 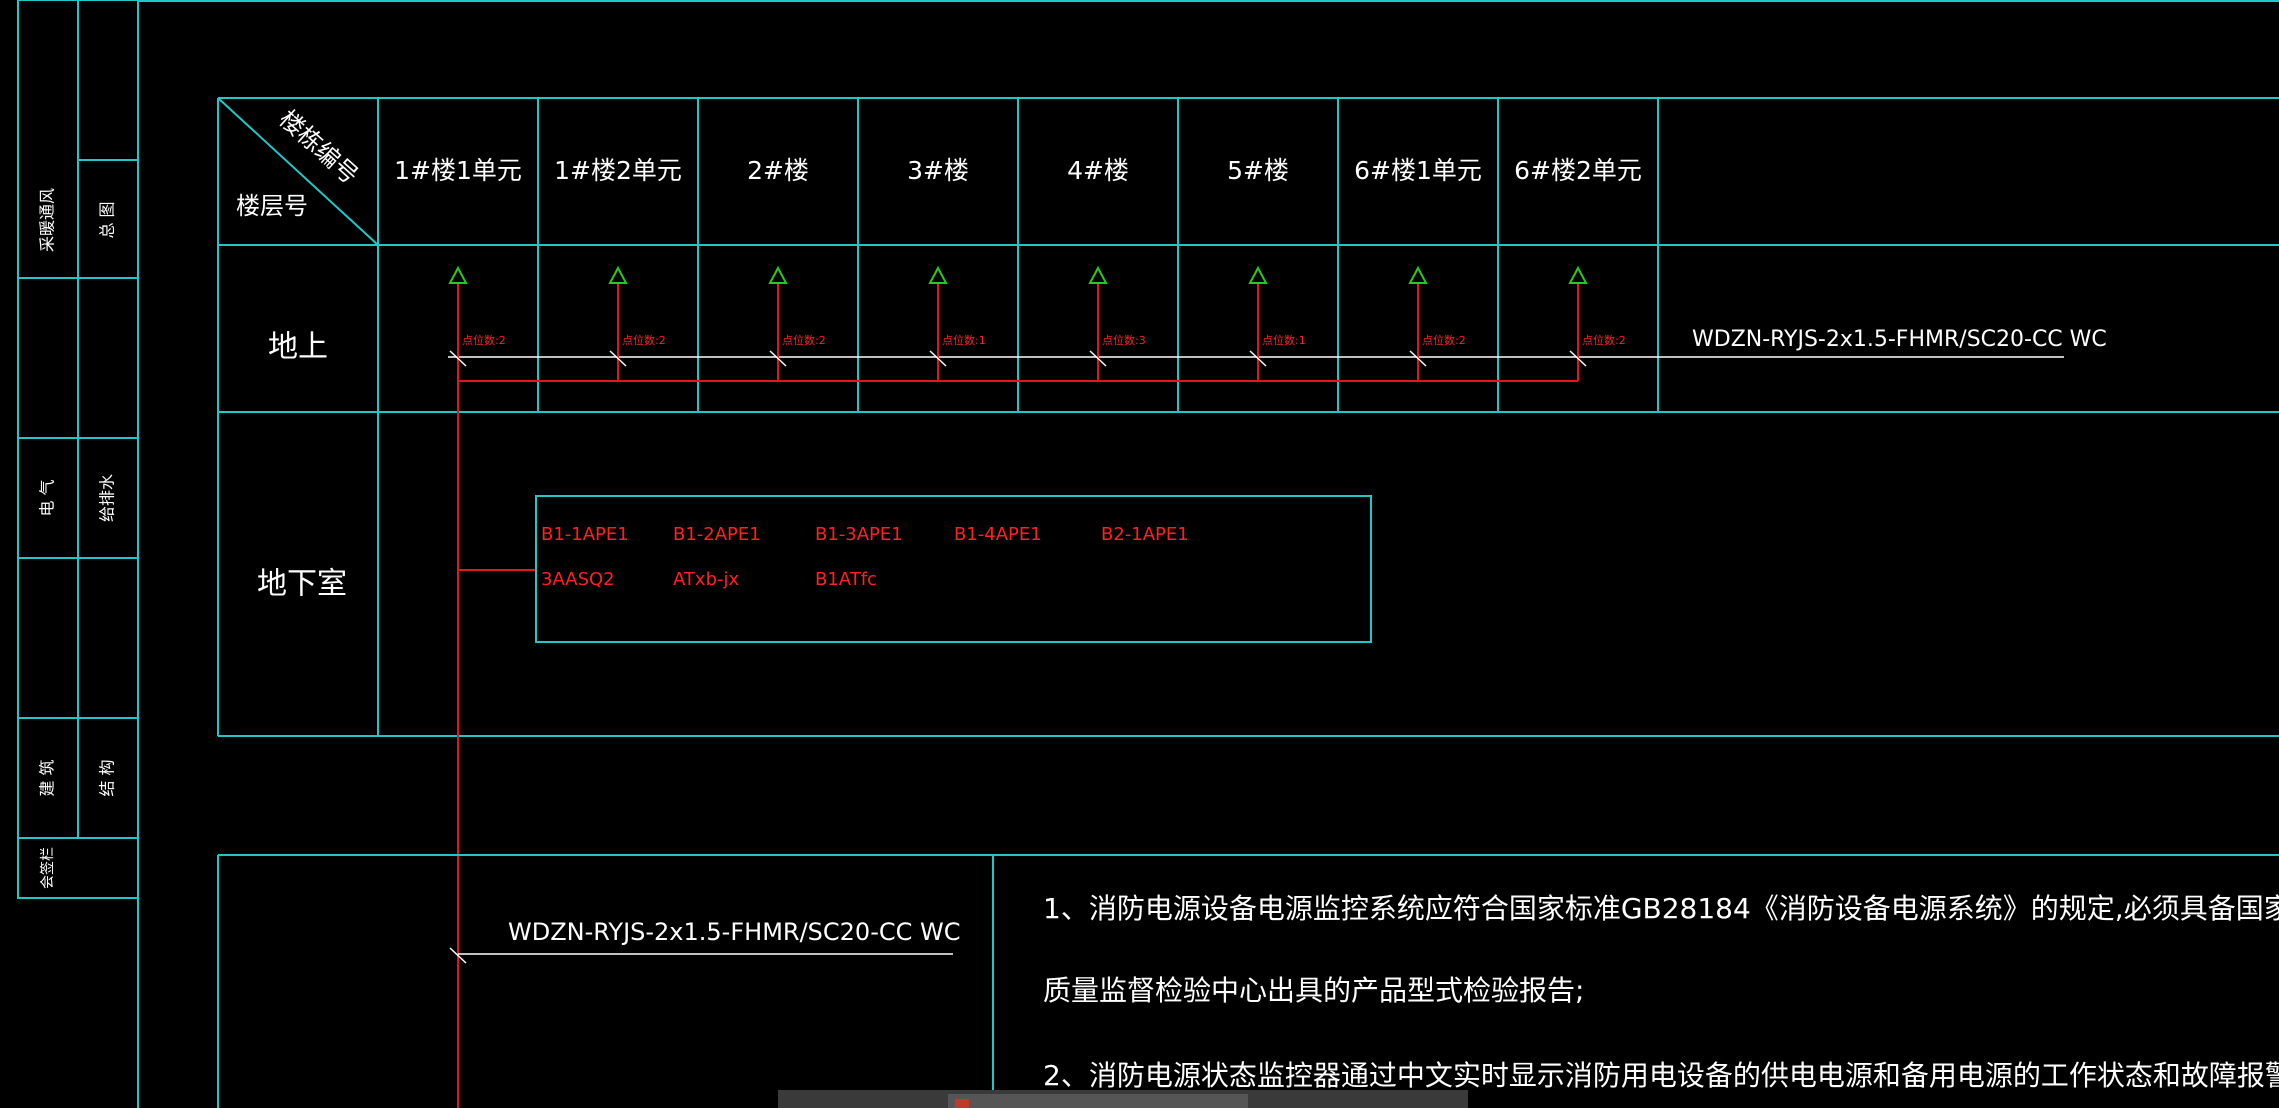 I want to click on monitor-point: 点位数:3, so click(x=1117, y=323).